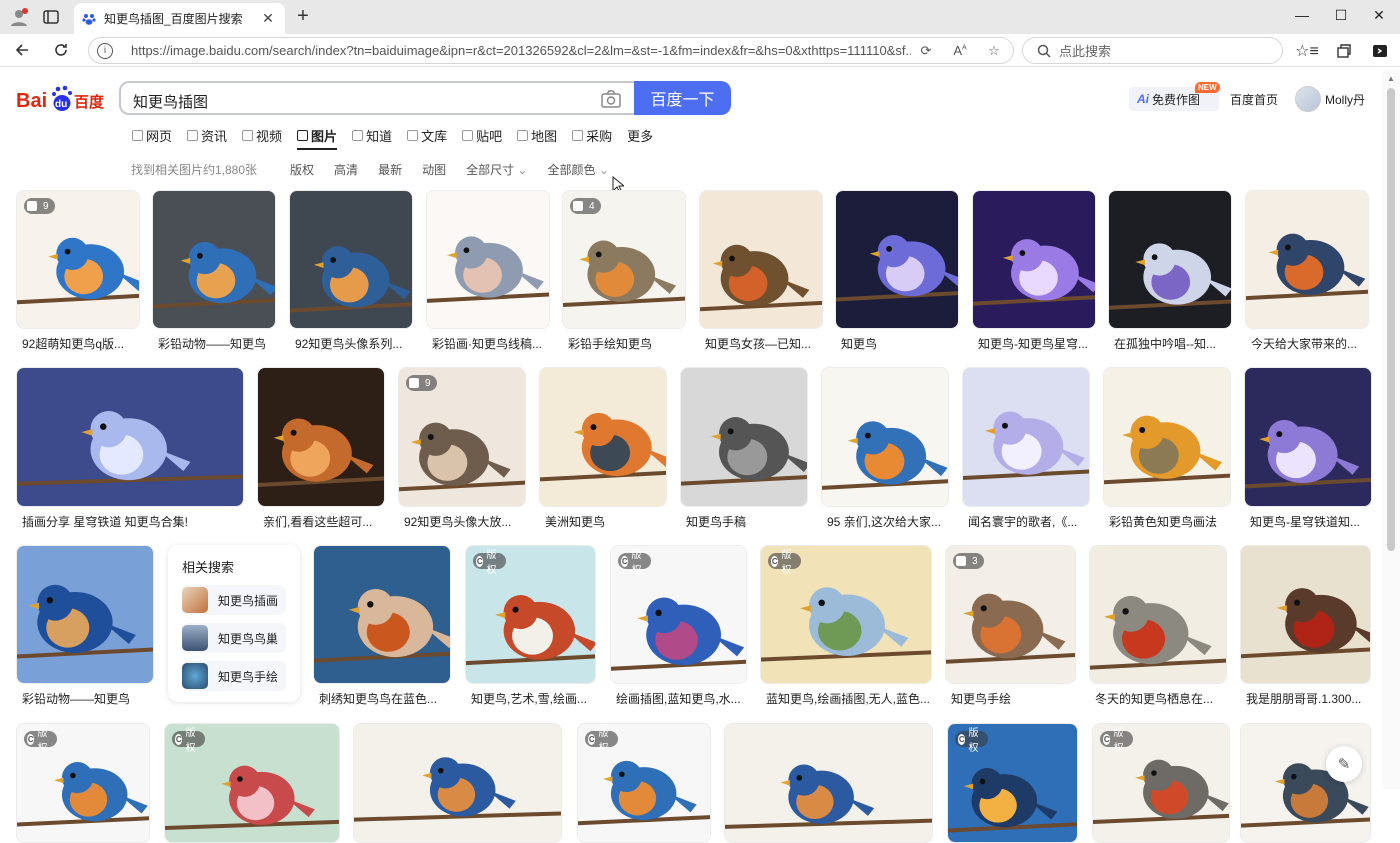 The height and width of the screenshot is (843, 1400). Describe the element at coordinates (926, 52) in the screenshot. I see `translate-icon: ⟳` at that location.